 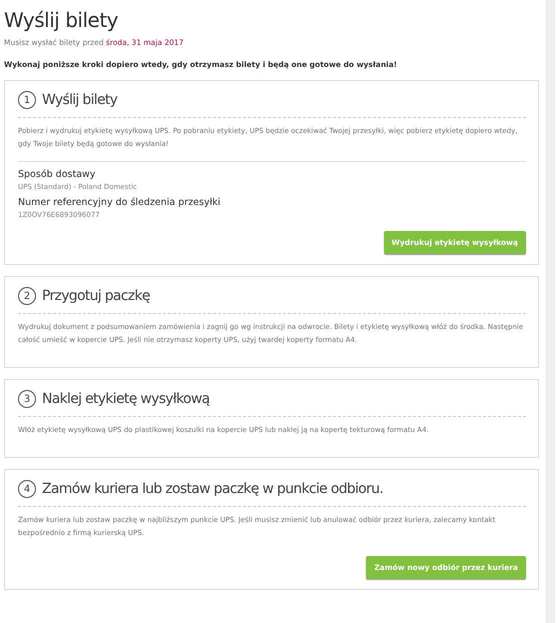 I want to click on page-title: Wyślij bilety, so click(x=61, y=20).